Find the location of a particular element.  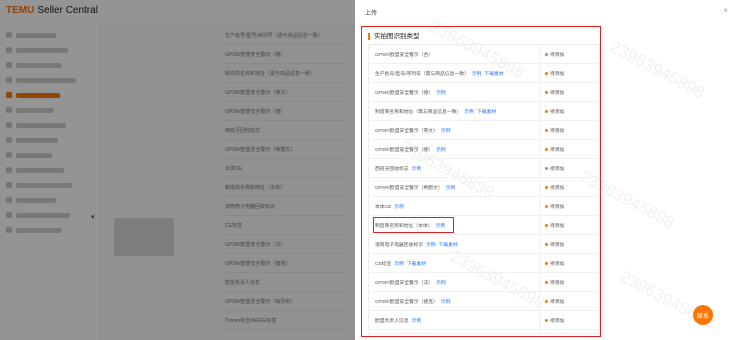

label-type-row: 本体CE 示例 待添加 is located at coordinates (484, 206).